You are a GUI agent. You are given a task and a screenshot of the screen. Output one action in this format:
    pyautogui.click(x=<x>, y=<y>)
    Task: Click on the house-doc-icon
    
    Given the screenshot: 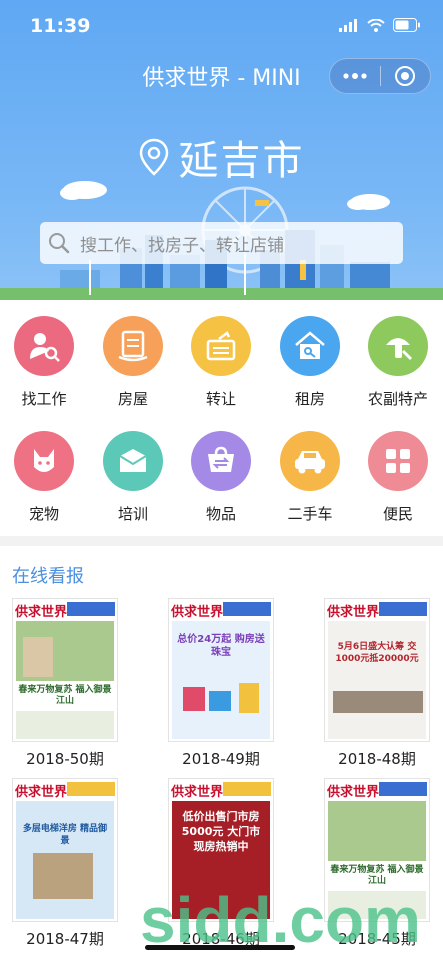 What is the action you would take?
    pyautogui.click(x=133, y=346)
    